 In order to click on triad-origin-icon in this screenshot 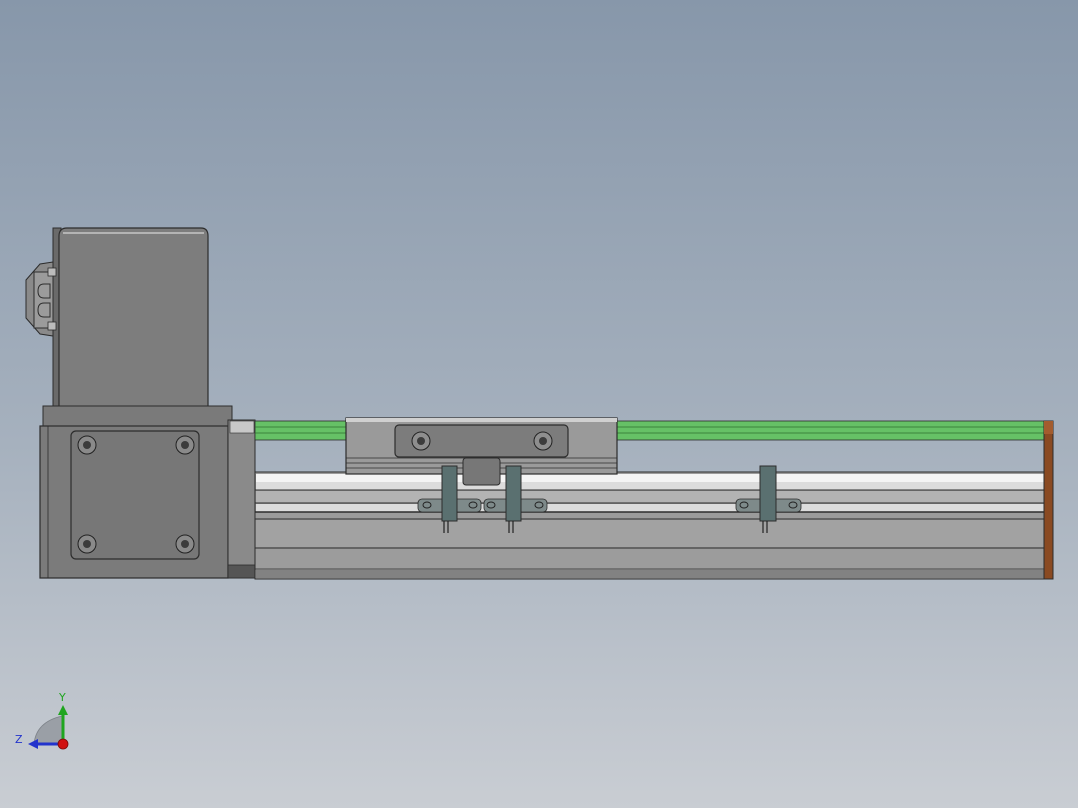, I will do `click(63, 744)`.